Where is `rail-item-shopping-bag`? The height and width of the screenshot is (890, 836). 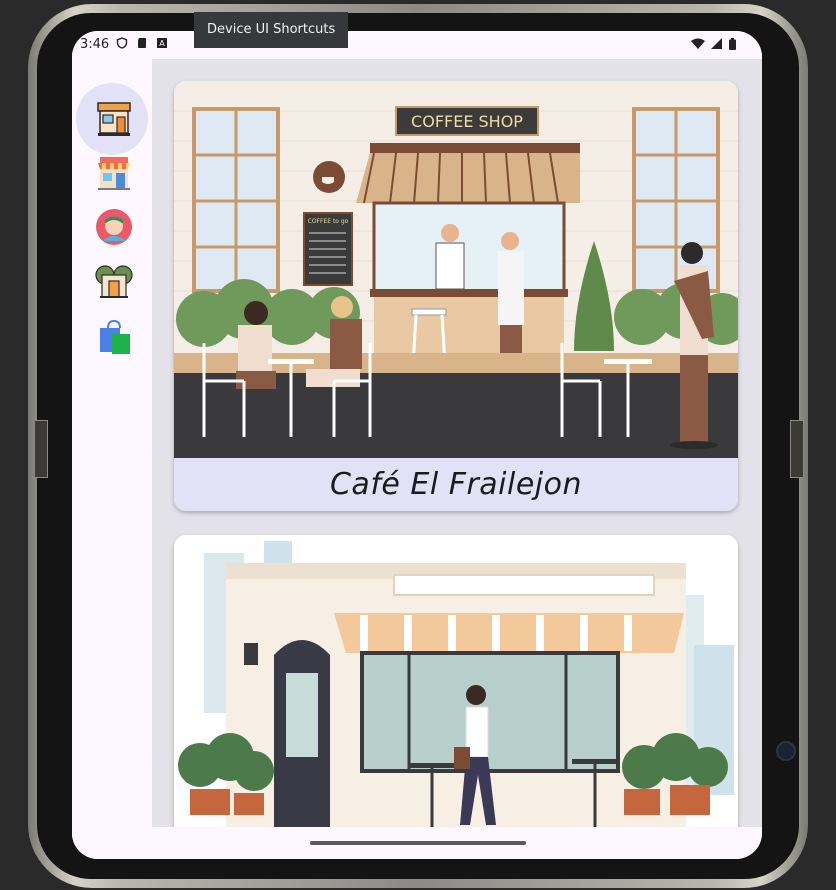
rail-item-shopping-bag is located at coordinates (114, 337).